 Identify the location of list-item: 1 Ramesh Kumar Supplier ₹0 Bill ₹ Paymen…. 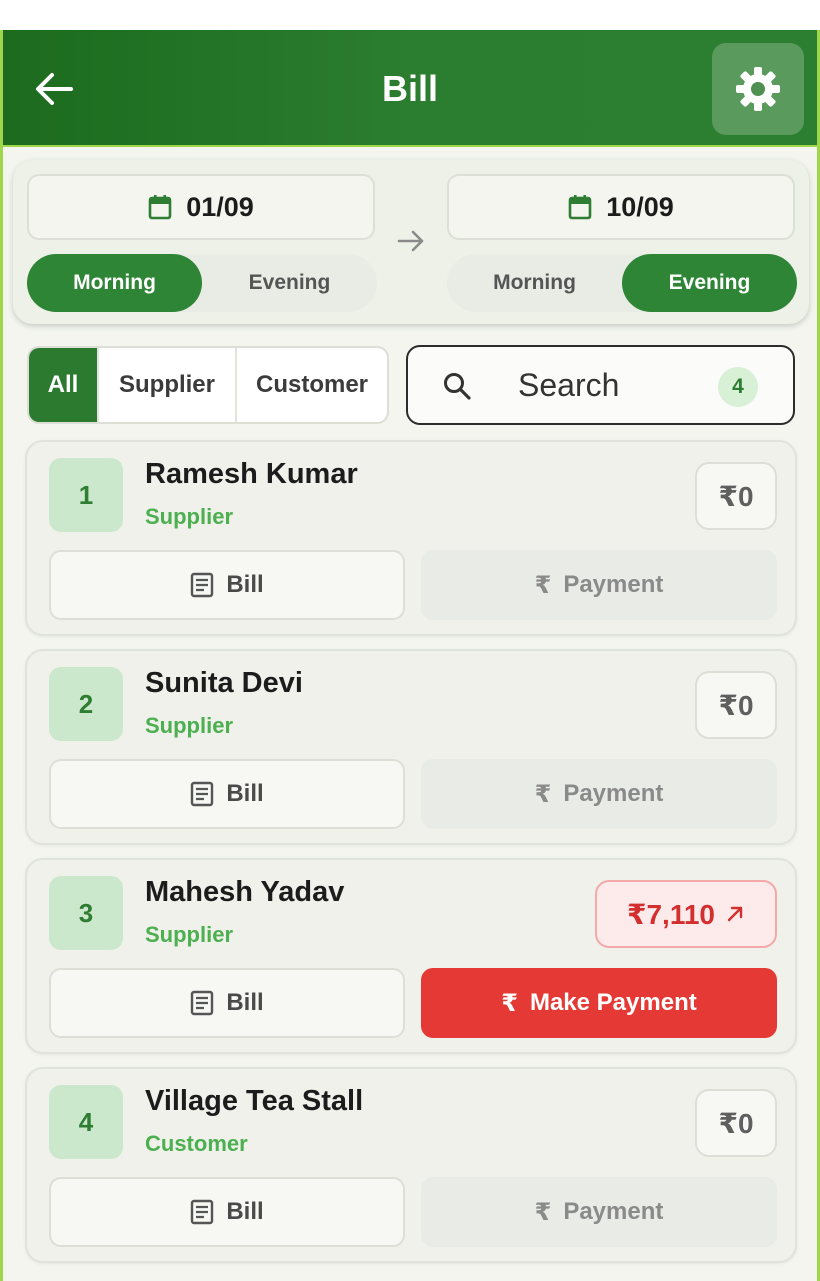
(411, 538).